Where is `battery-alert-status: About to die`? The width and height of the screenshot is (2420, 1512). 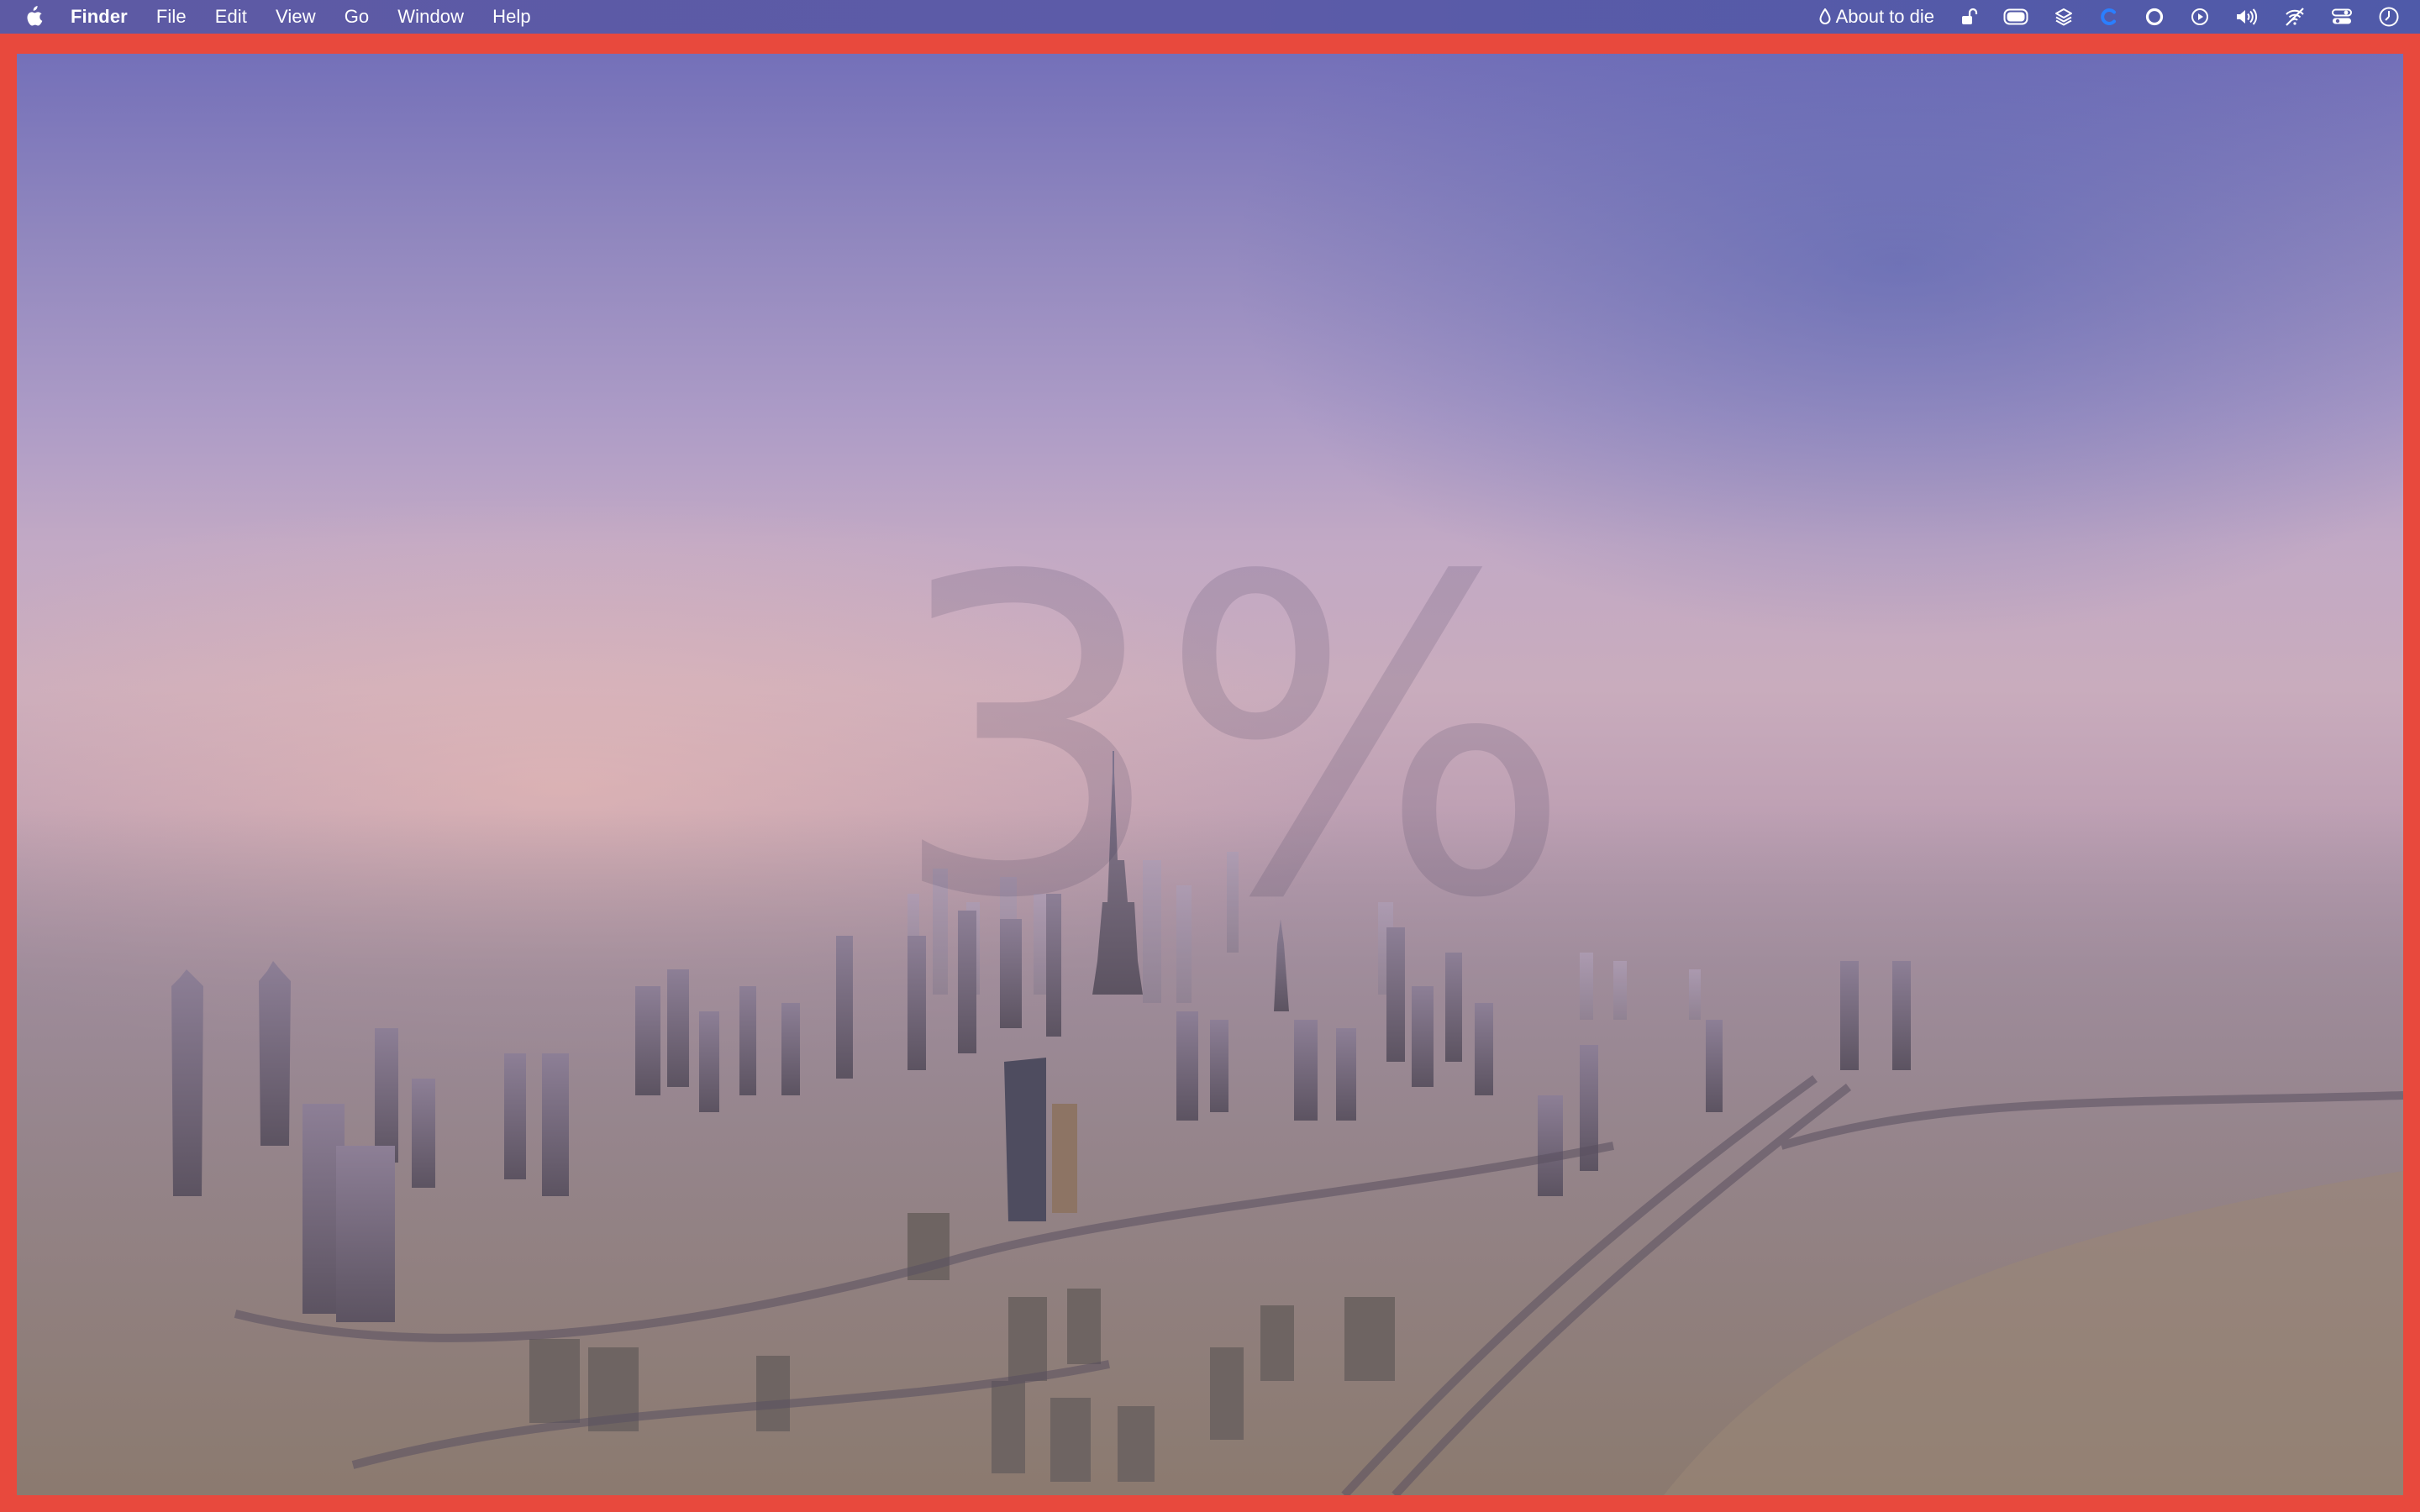
battery-alert-status: About to die is located at coordinates (1876, 17).